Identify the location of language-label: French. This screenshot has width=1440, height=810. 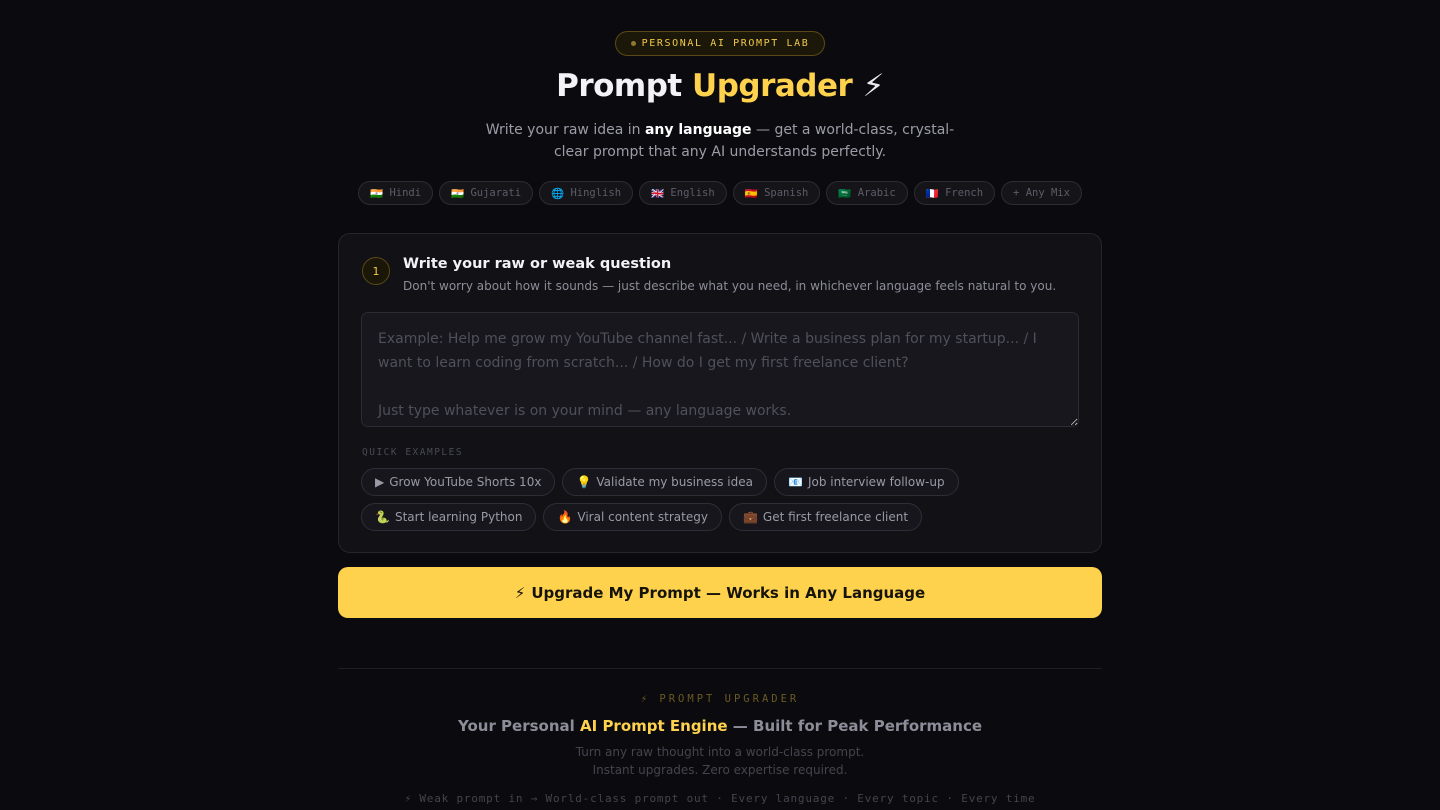
(964, 193).